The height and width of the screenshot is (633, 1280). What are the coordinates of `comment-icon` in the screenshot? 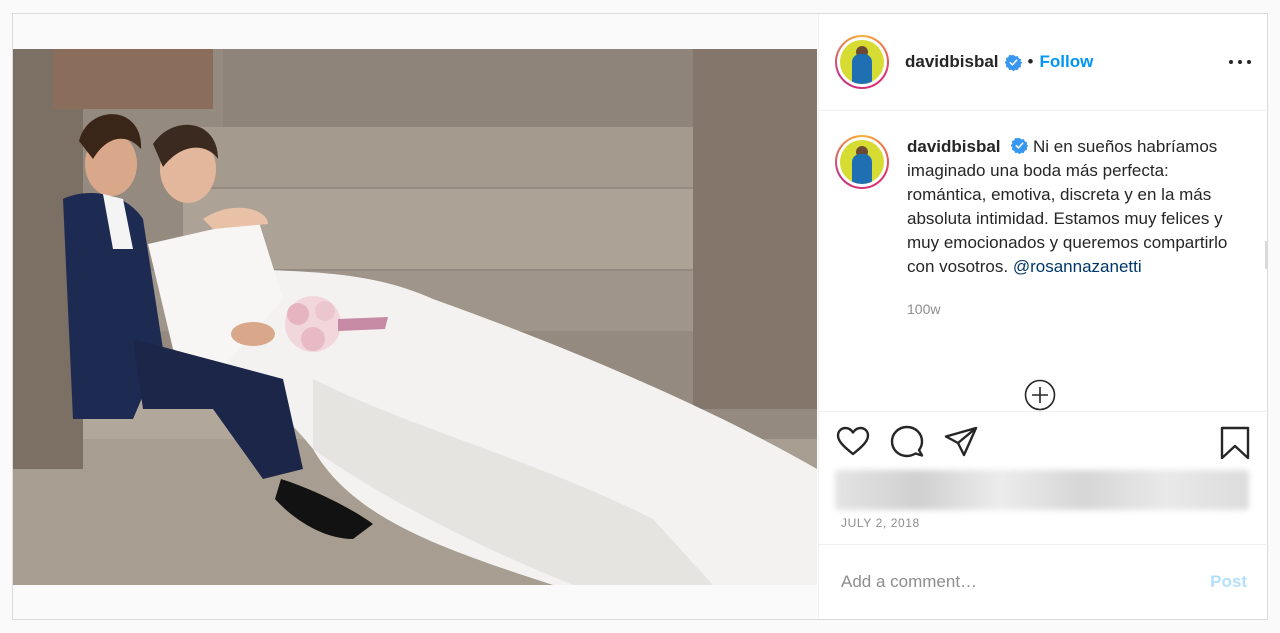 It's located at (907, 442).